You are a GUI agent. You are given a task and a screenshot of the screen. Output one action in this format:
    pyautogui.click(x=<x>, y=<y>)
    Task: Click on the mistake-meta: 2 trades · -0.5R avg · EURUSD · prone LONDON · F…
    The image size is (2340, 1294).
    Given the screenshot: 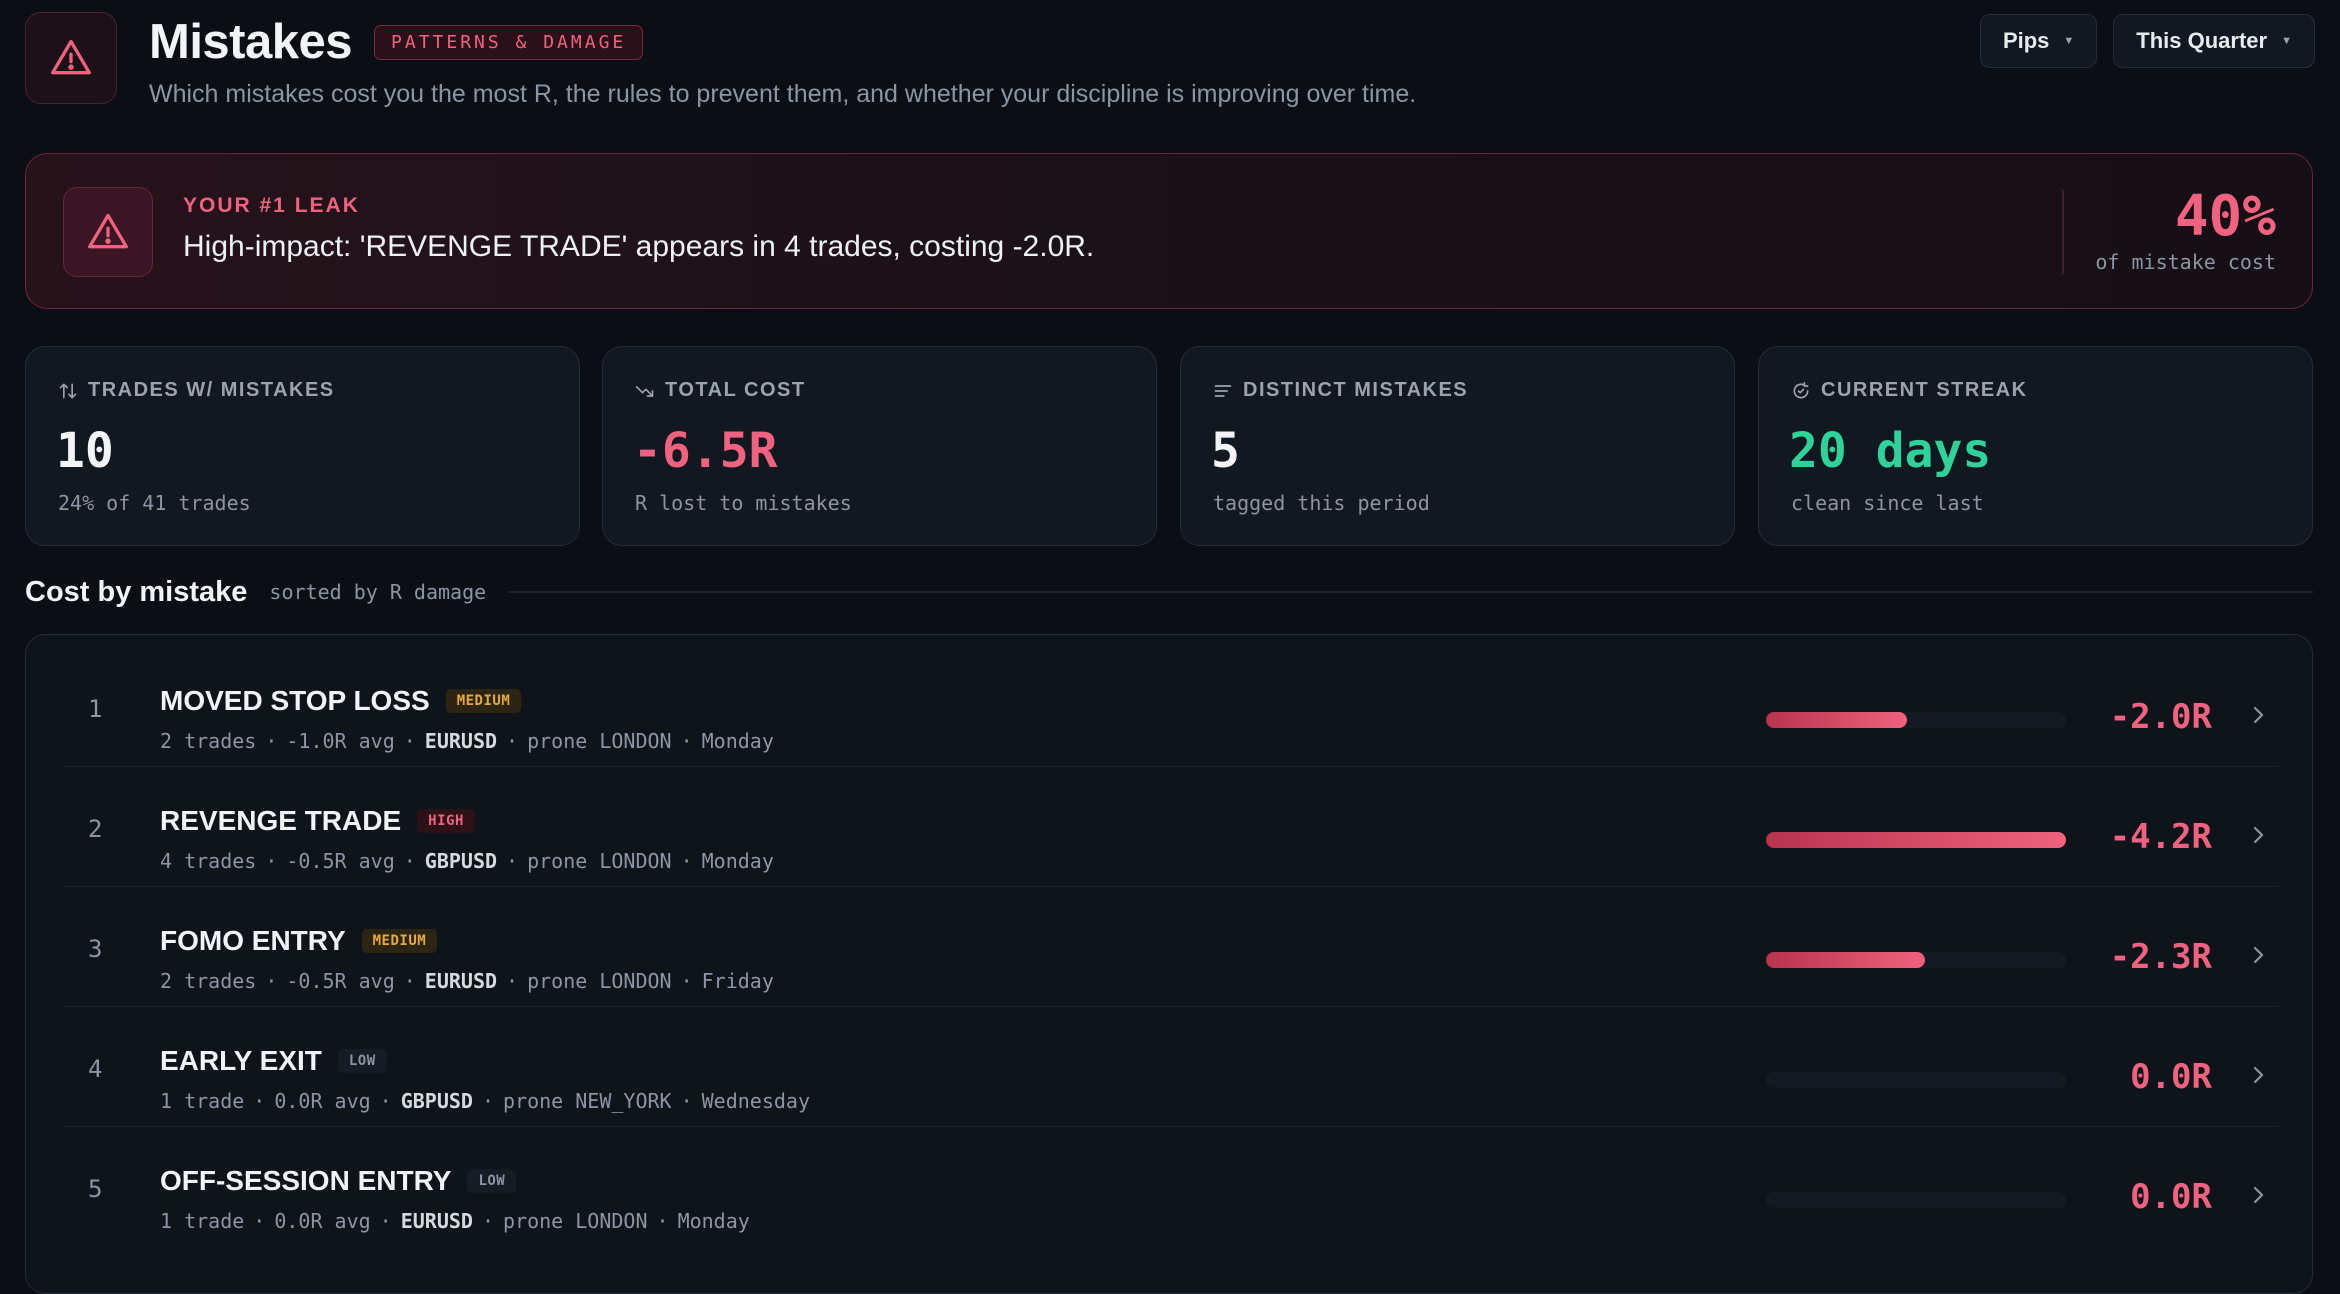 What is the action you would take?
    pyautogui.click(x=467, y=981)
    